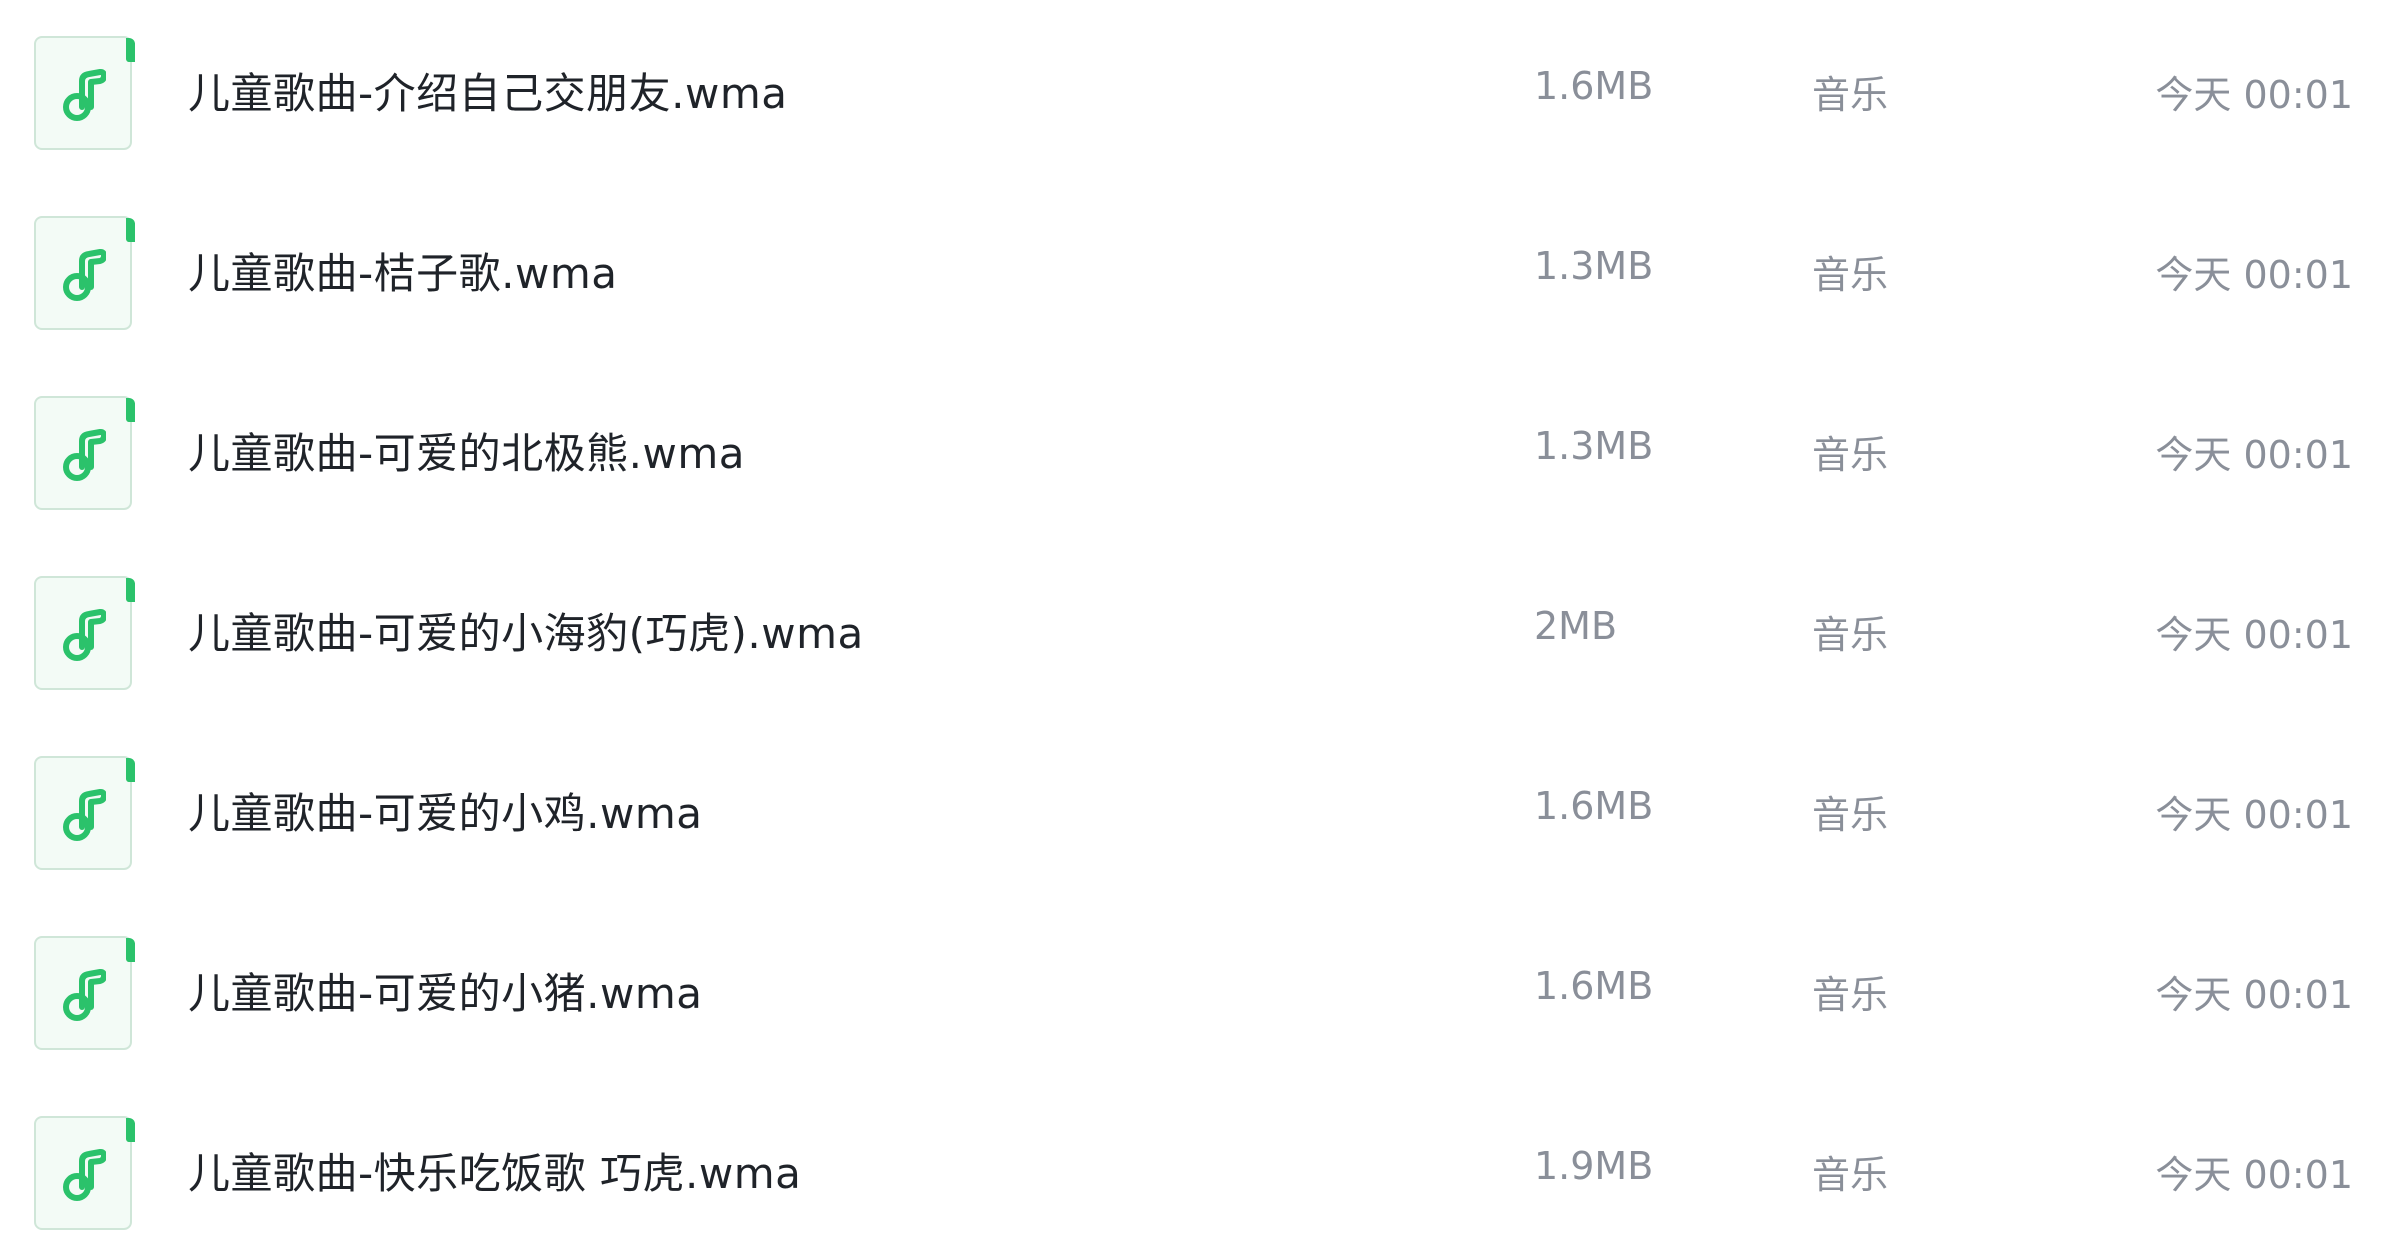  I want to click on file-name: 儿童歌曲-快乐吃饭歌 巧虎.wma, so click(494, 1170).